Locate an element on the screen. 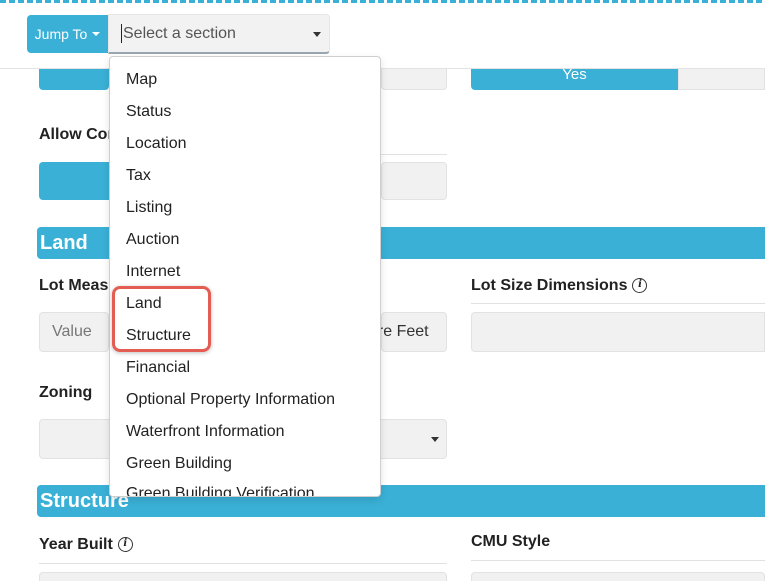 Image resolution: width=765 pixels, height=581 pixels. lot-value-placeholder: Value is located at coordinates (72, 331).